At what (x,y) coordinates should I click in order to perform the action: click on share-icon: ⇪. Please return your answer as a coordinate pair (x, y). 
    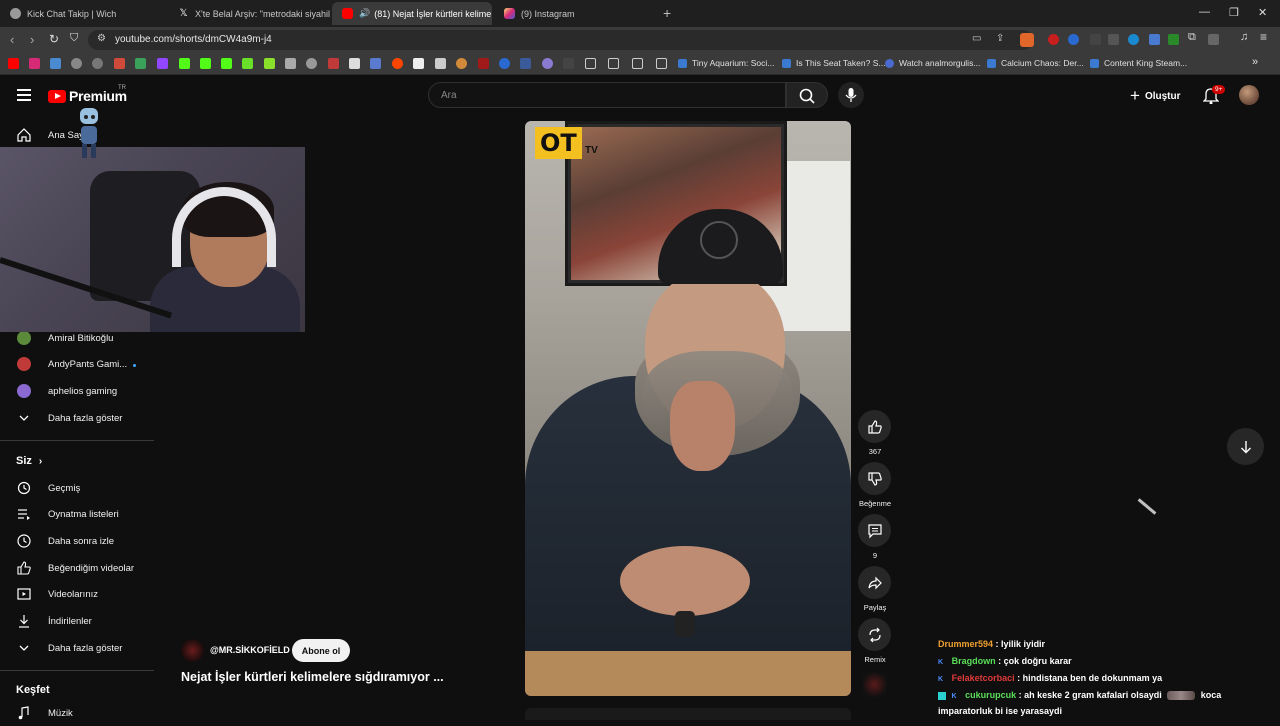
    Looking at the image, I should click on (1000, 38).